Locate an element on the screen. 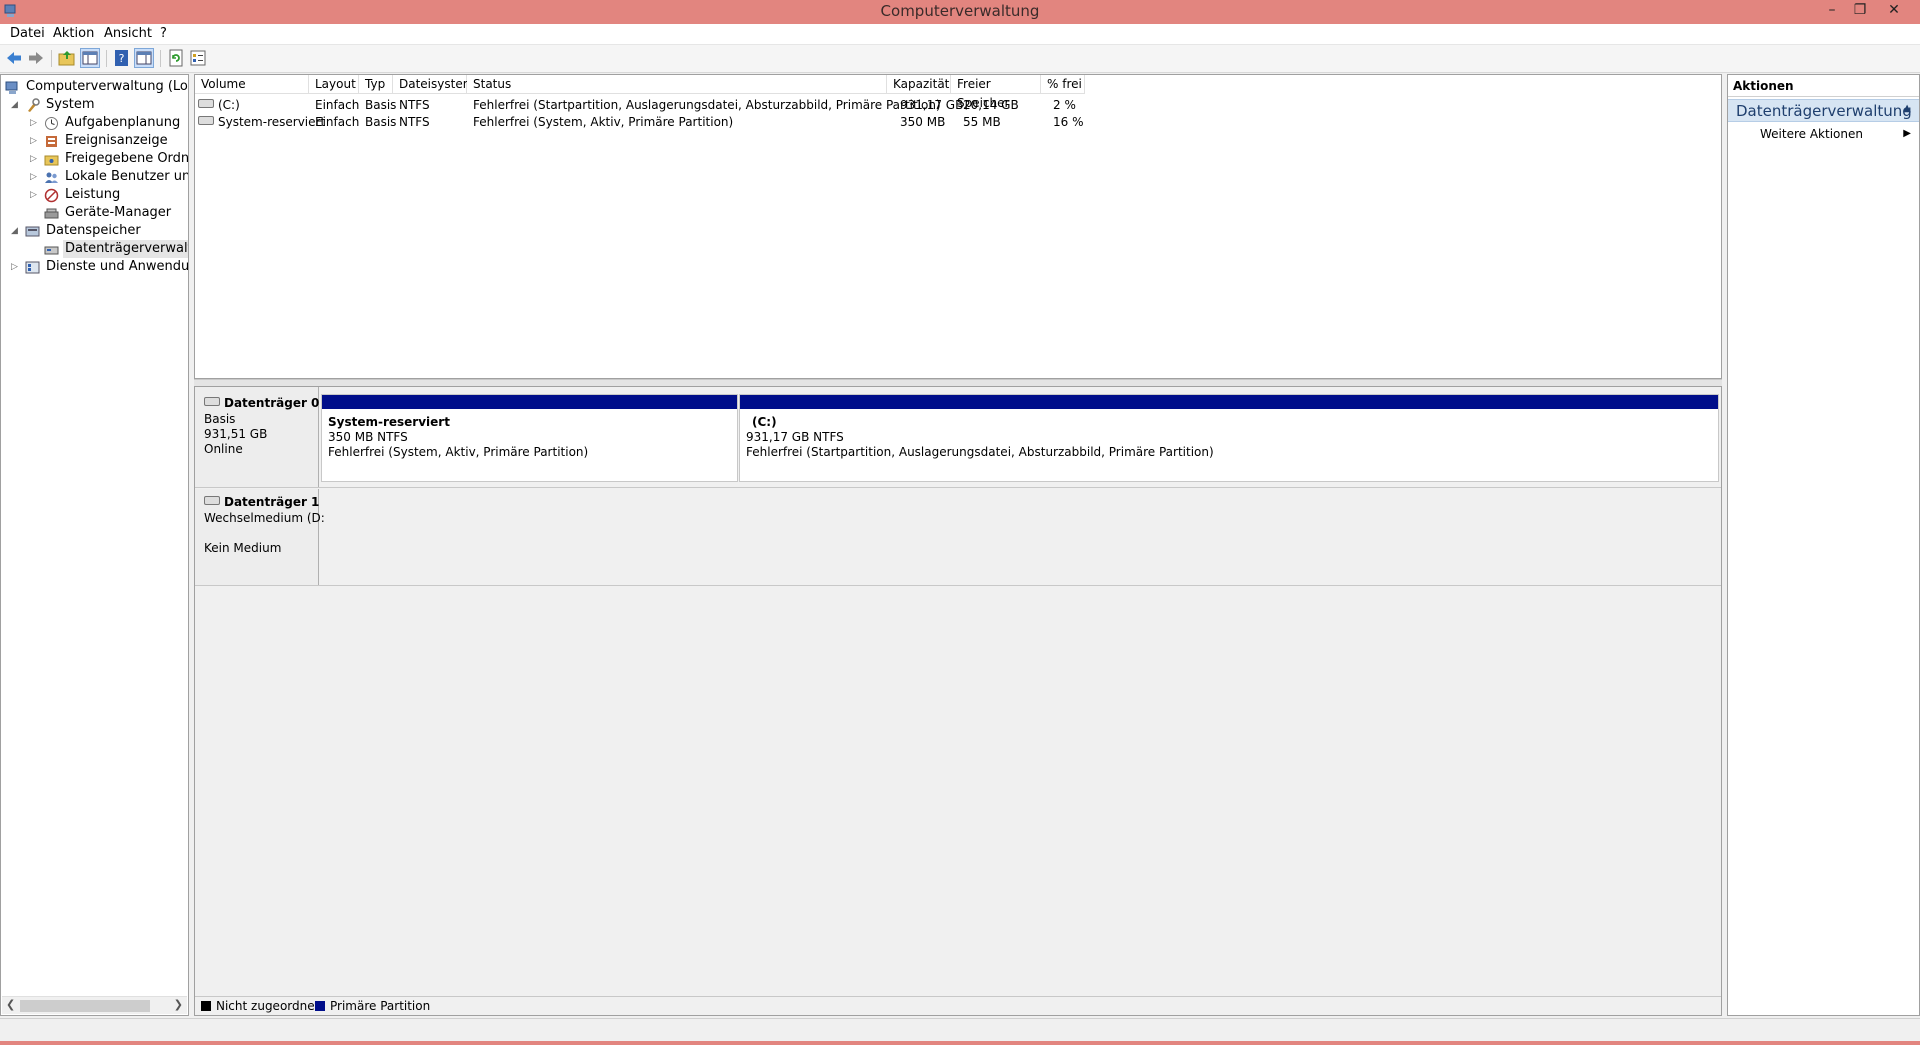  show-hide-tree-icon is located at coordinates (90, 58).